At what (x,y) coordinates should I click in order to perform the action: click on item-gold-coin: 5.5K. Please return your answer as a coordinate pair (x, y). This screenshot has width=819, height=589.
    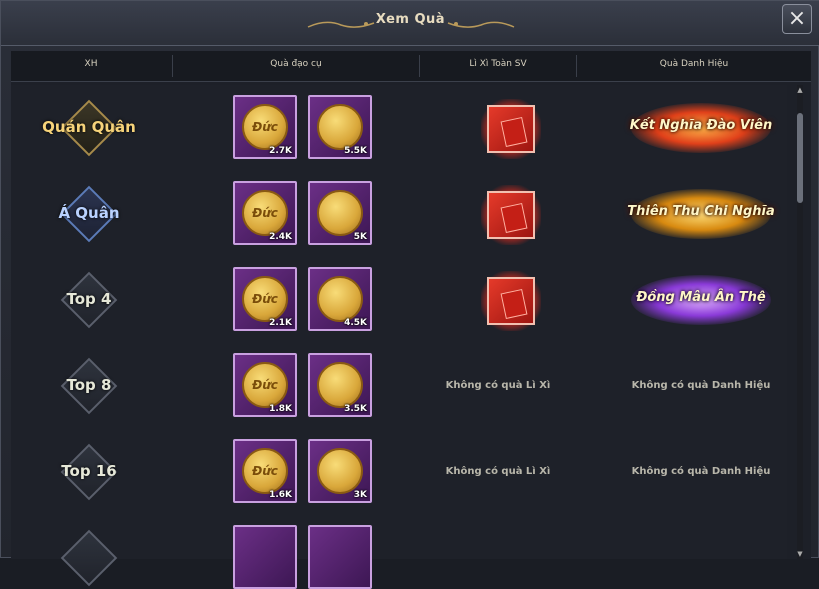
    Looking at the image, I should click on (340, 127).